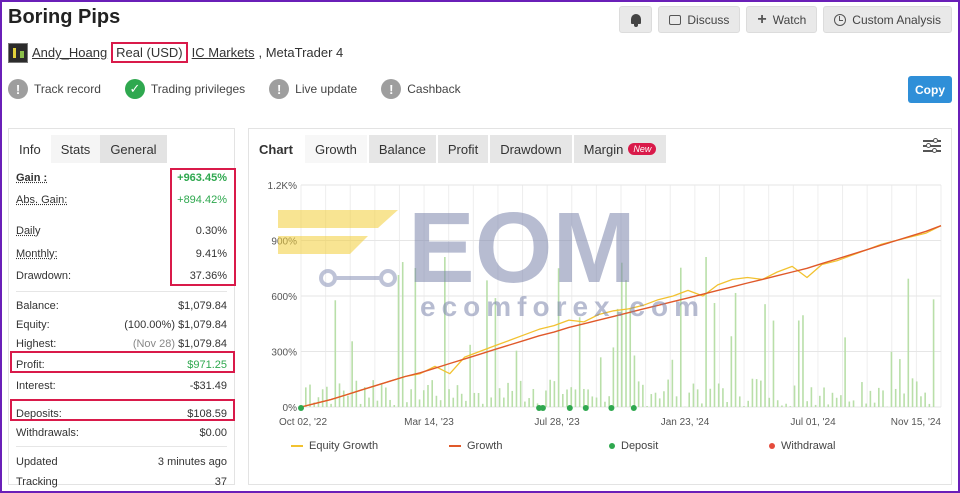 The height and width of the screenshot is (493, 960). I want to click on y-tick-label: 900%, so click(284, 242).